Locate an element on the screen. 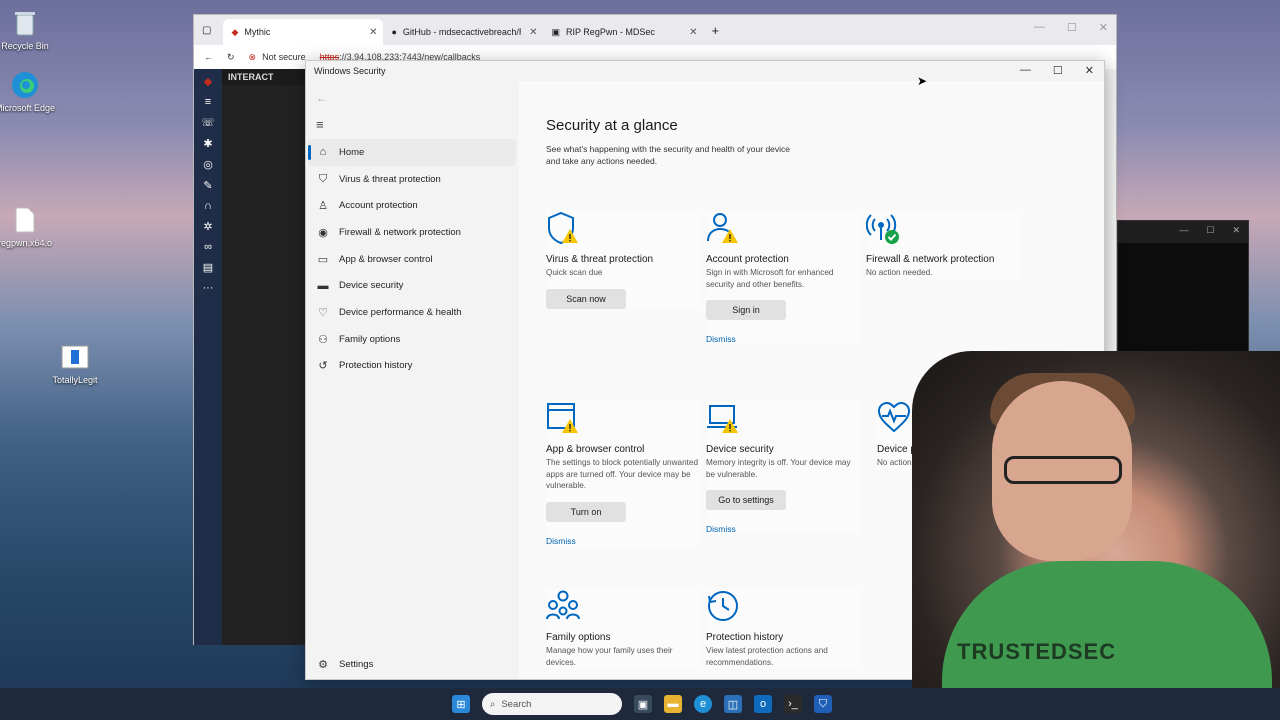  card-description: No action needed. is located at coordinates (899, 272).